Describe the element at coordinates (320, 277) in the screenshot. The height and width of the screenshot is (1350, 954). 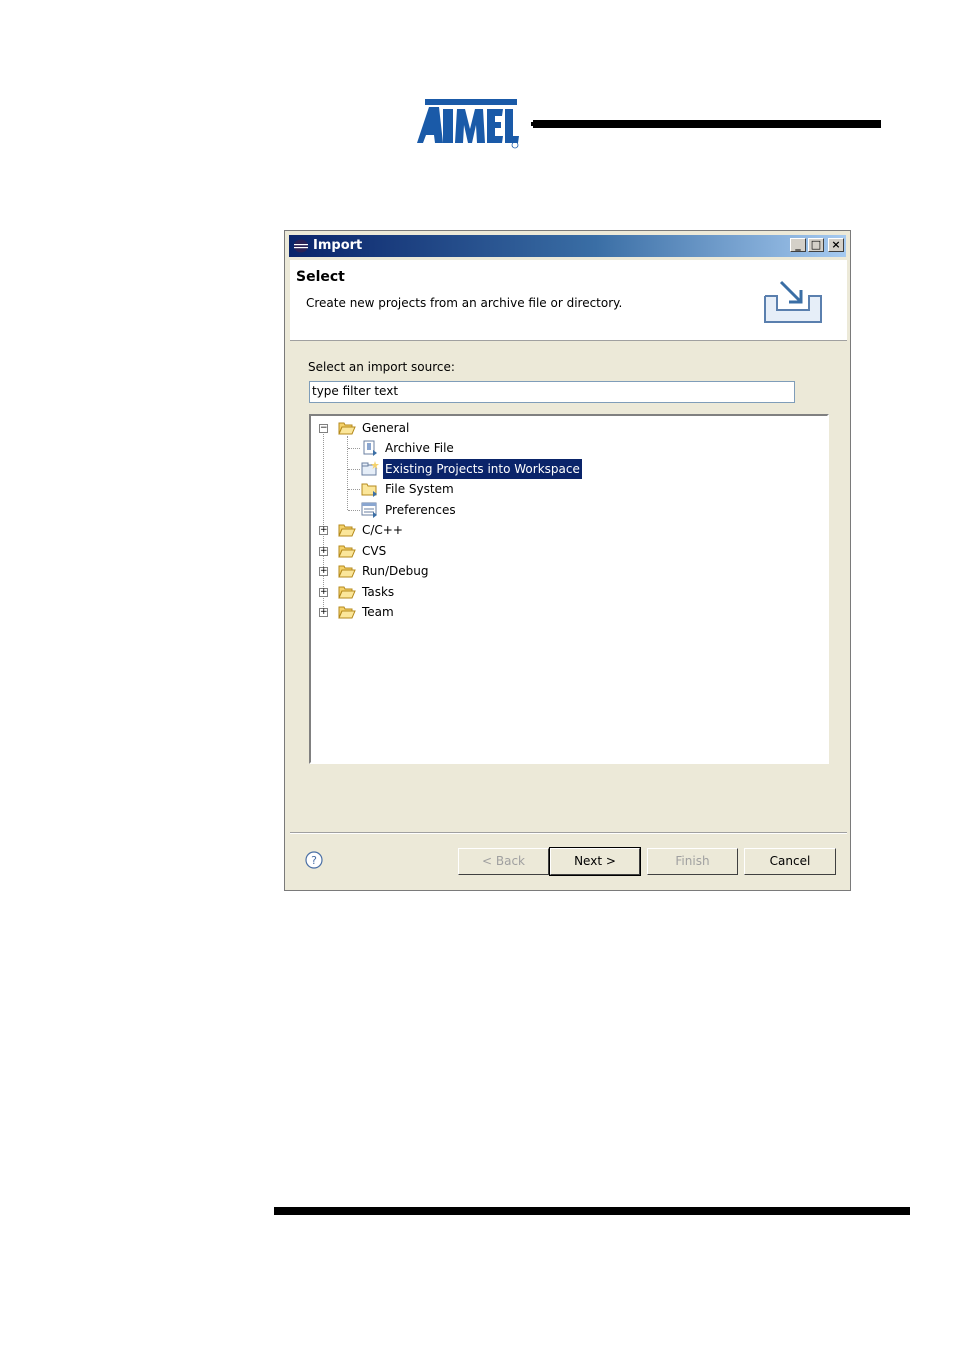
I see `page-title: Select` at that location.